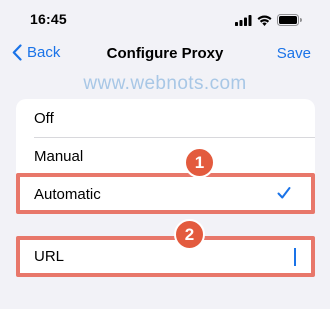 The height and width of the screenshot is (309, 330). Describe the element at coordinates (44, 118) in the screenshot. I see `option-label: Off` at that location.